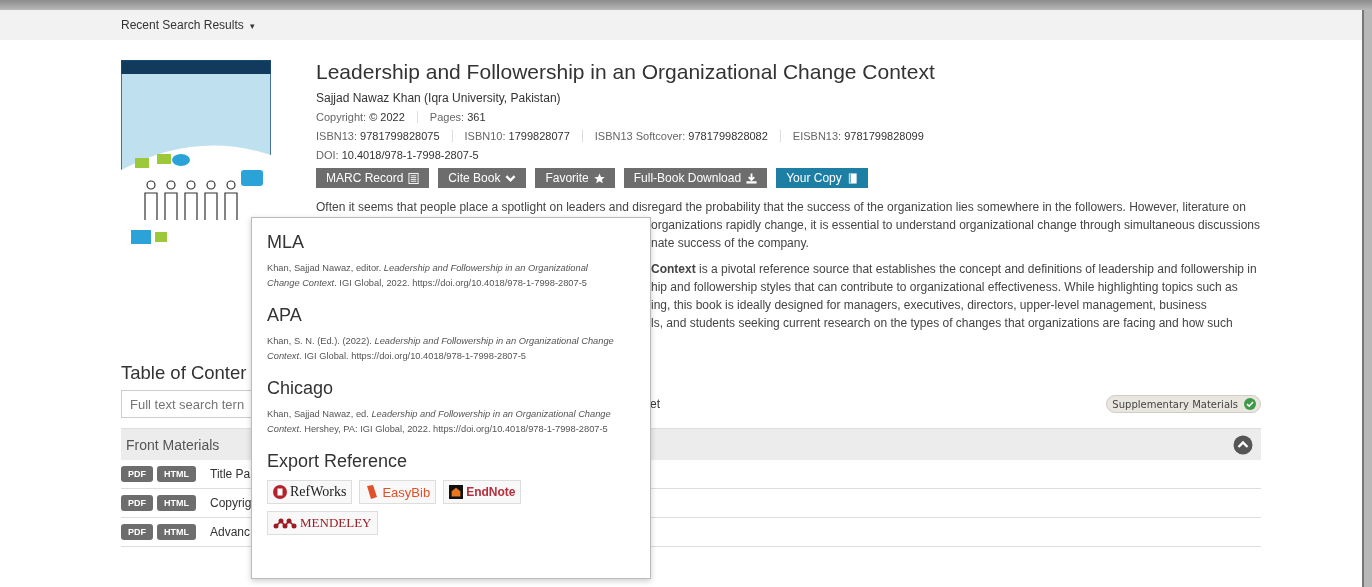 The image size is (1372, 587). I want to click on citation-style-heading: APA, so click(285, 315).